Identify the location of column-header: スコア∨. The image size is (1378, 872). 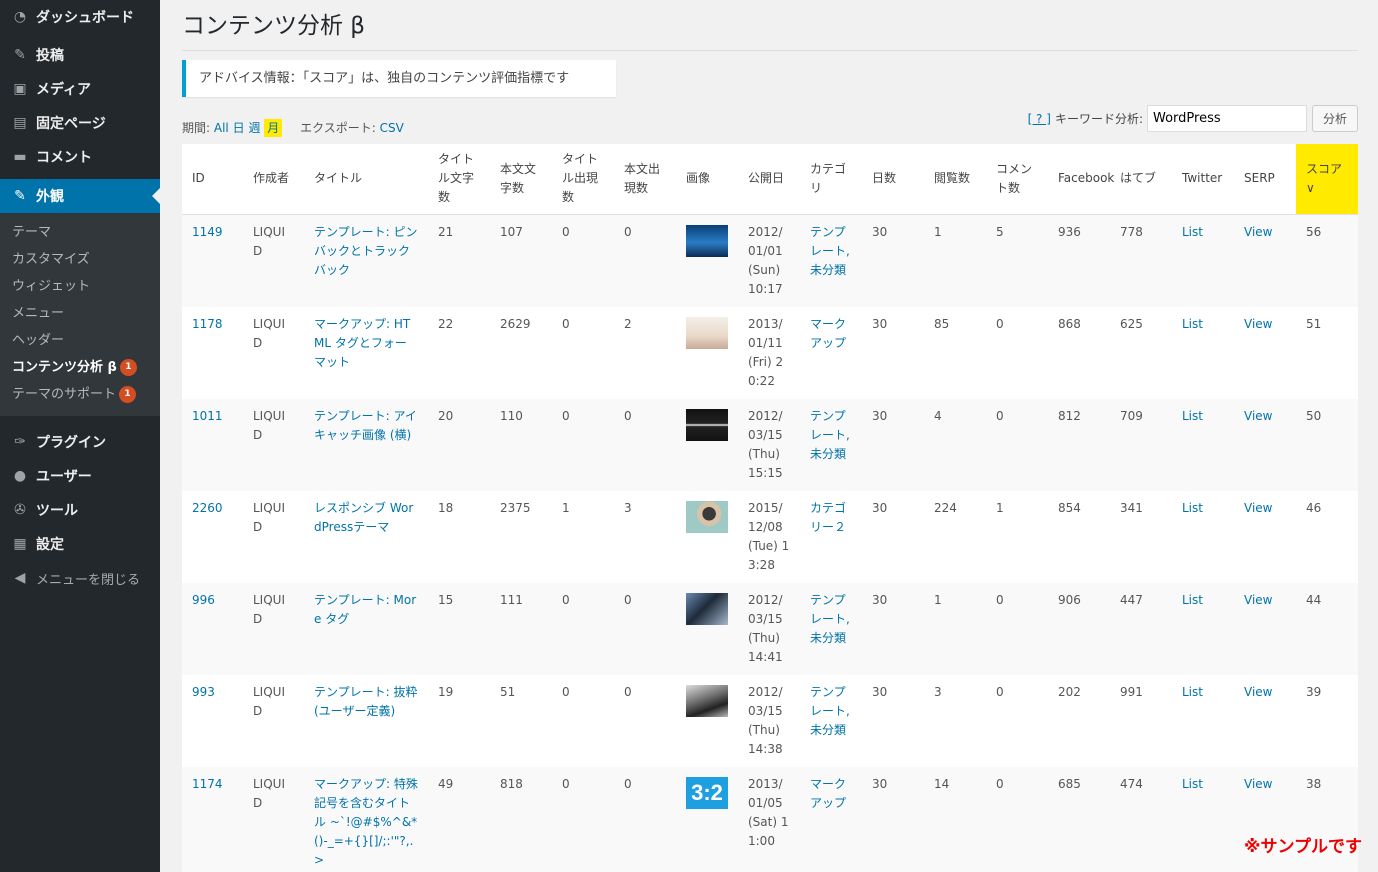
(1327, 179).